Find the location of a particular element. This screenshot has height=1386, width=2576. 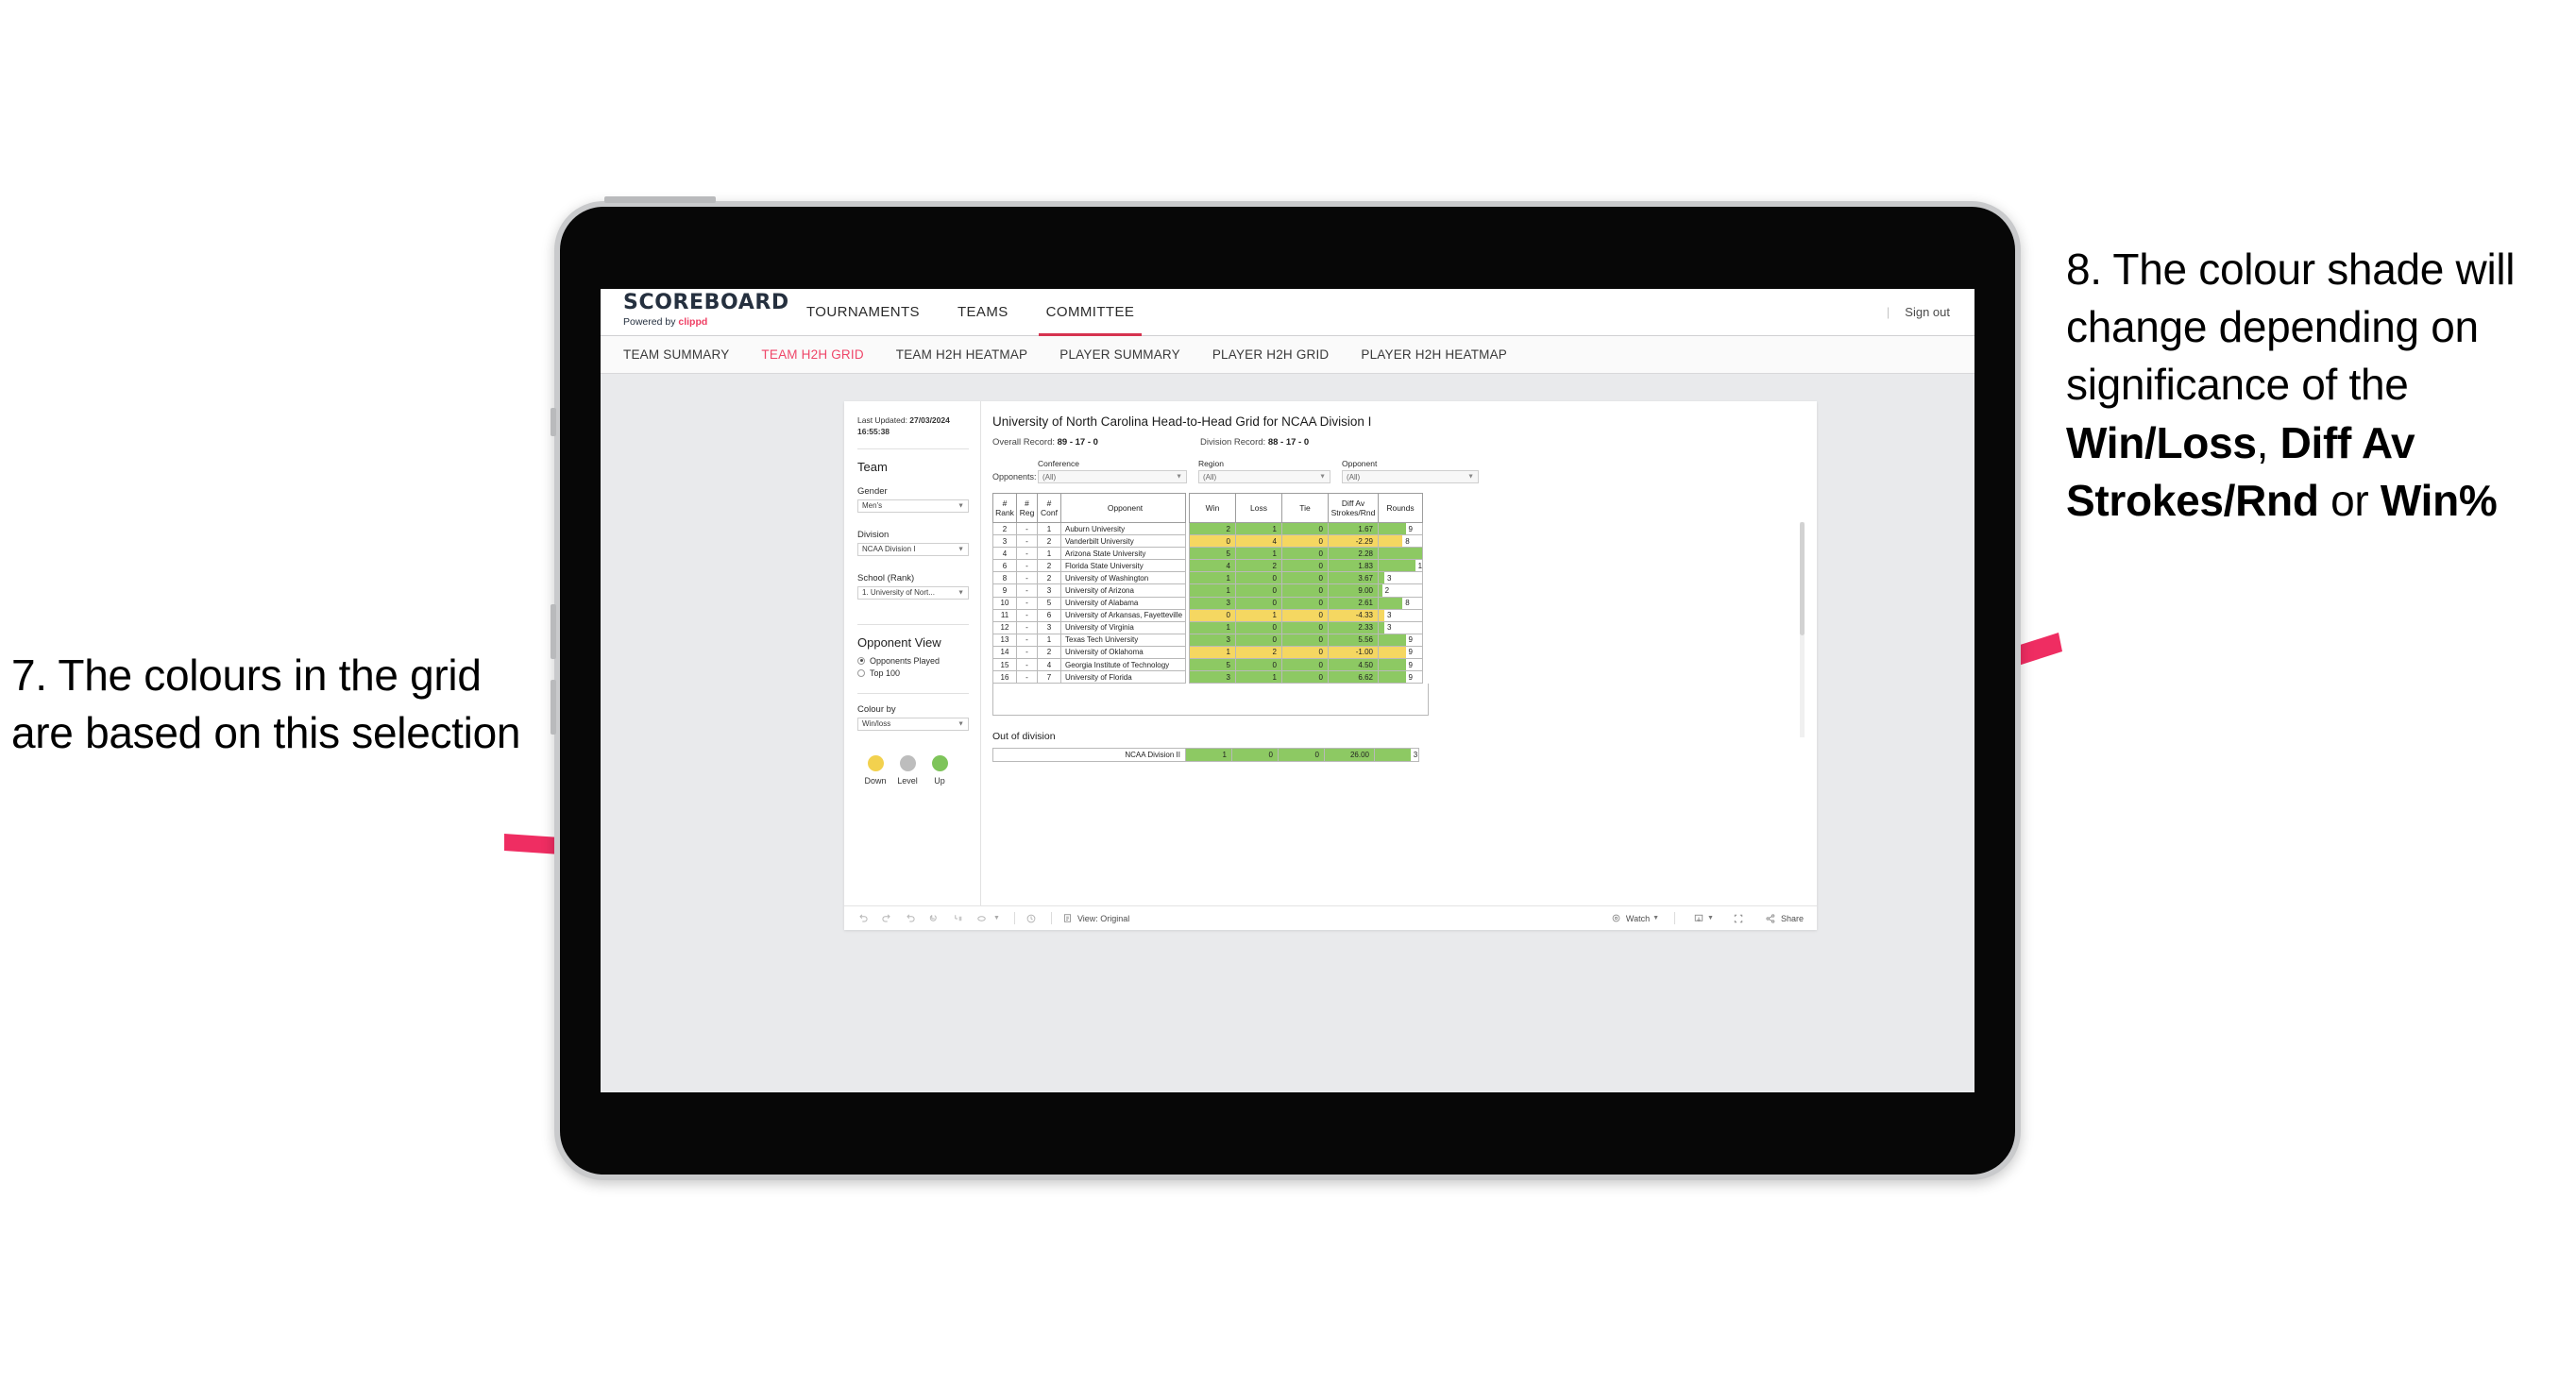

grid-scrollbar-thumb is located at coordinates (1802, 578).